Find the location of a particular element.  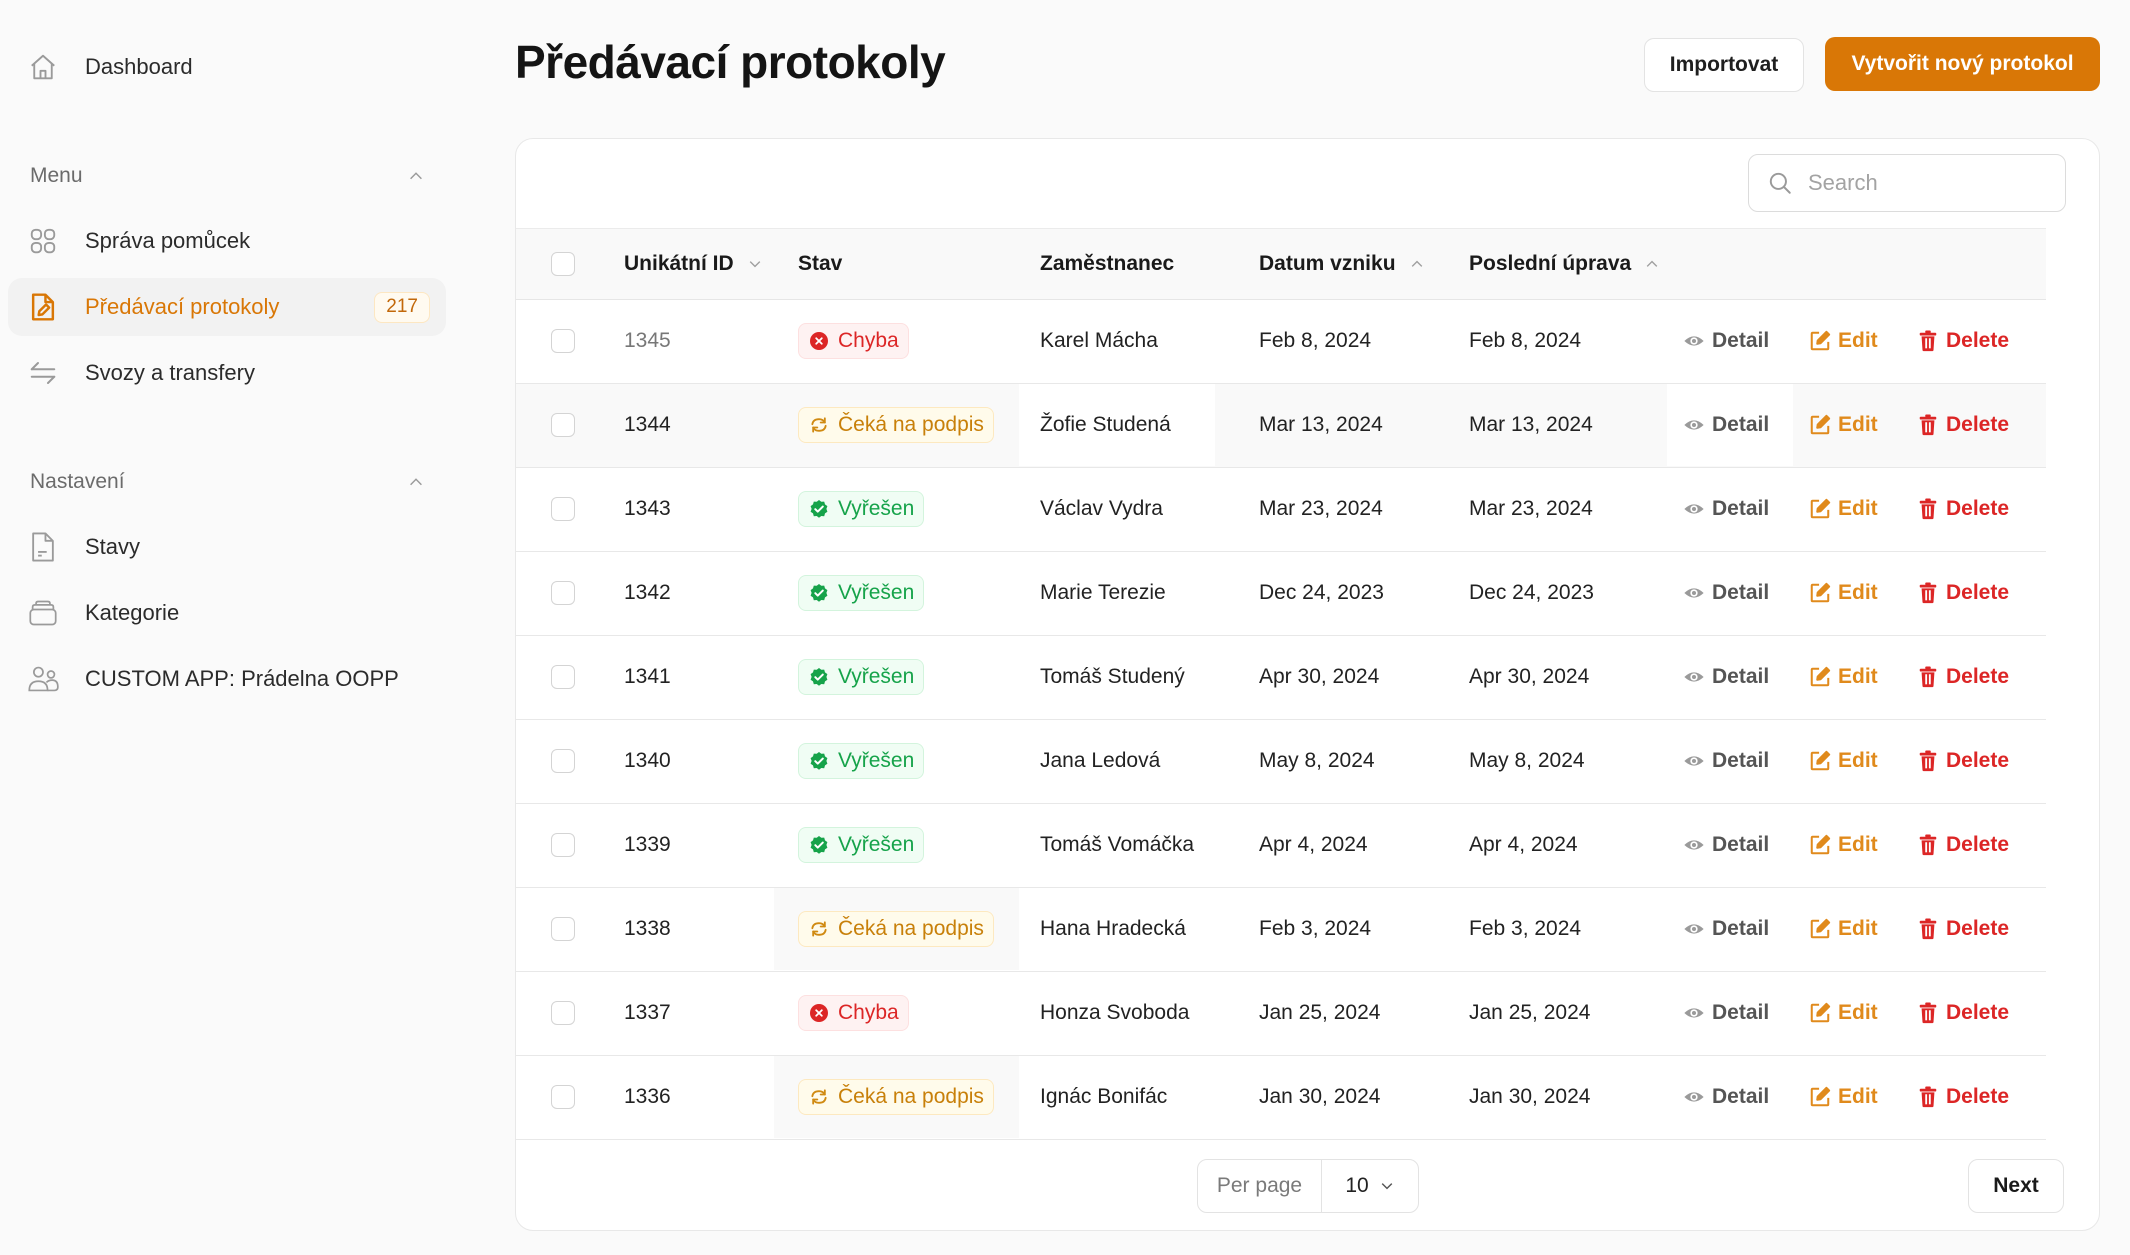

column-label: Stav is located at coordinates (820, 263).